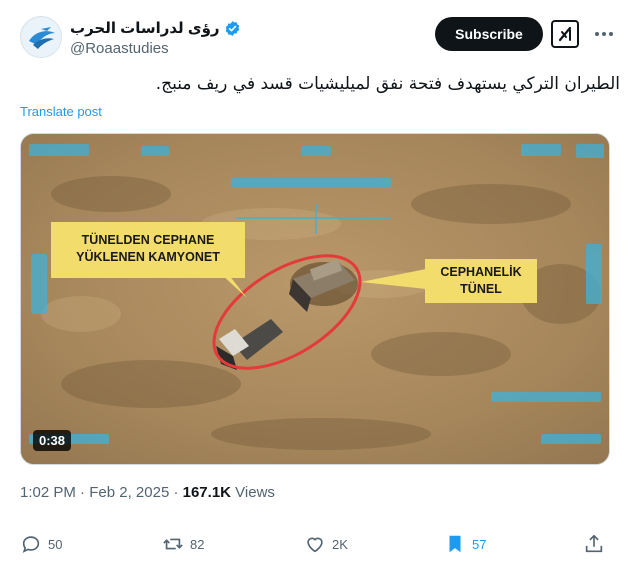 The image size is (640, 571). I want to click on grok-icon, so click(565, 34).